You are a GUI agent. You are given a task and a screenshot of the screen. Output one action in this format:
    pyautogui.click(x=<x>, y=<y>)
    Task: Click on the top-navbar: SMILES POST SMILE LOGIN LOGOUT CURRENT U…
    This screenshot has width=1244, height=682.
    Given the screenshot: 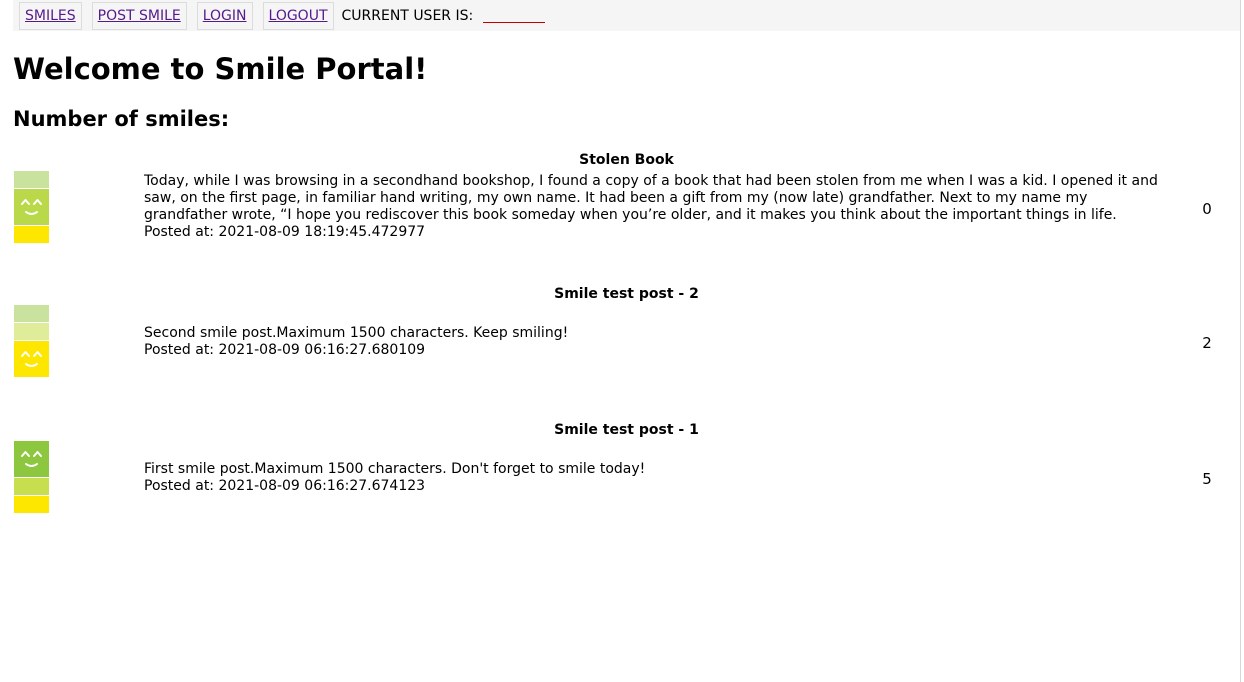 What is the action you would take?
    pyautogui.click(x=626, y=15)
    